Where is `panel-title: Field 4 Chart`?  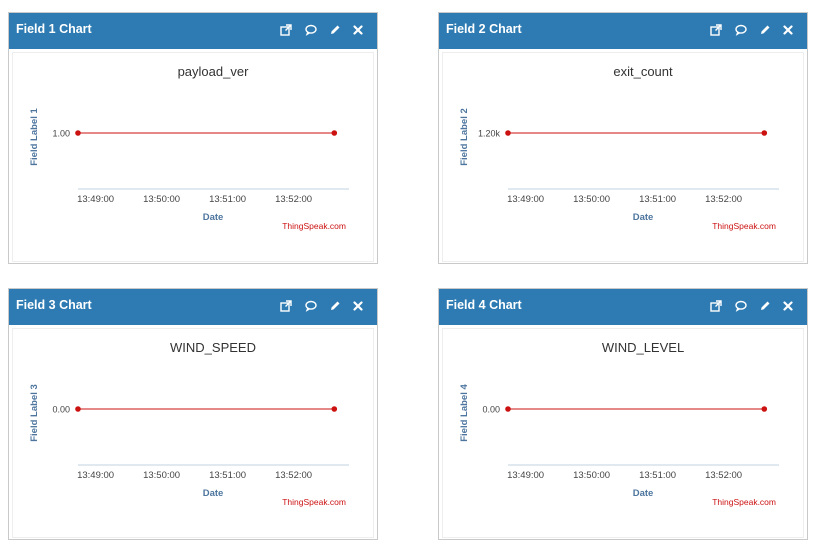 panel-title: Field 4 Chart is located at coordinates (484, 305).